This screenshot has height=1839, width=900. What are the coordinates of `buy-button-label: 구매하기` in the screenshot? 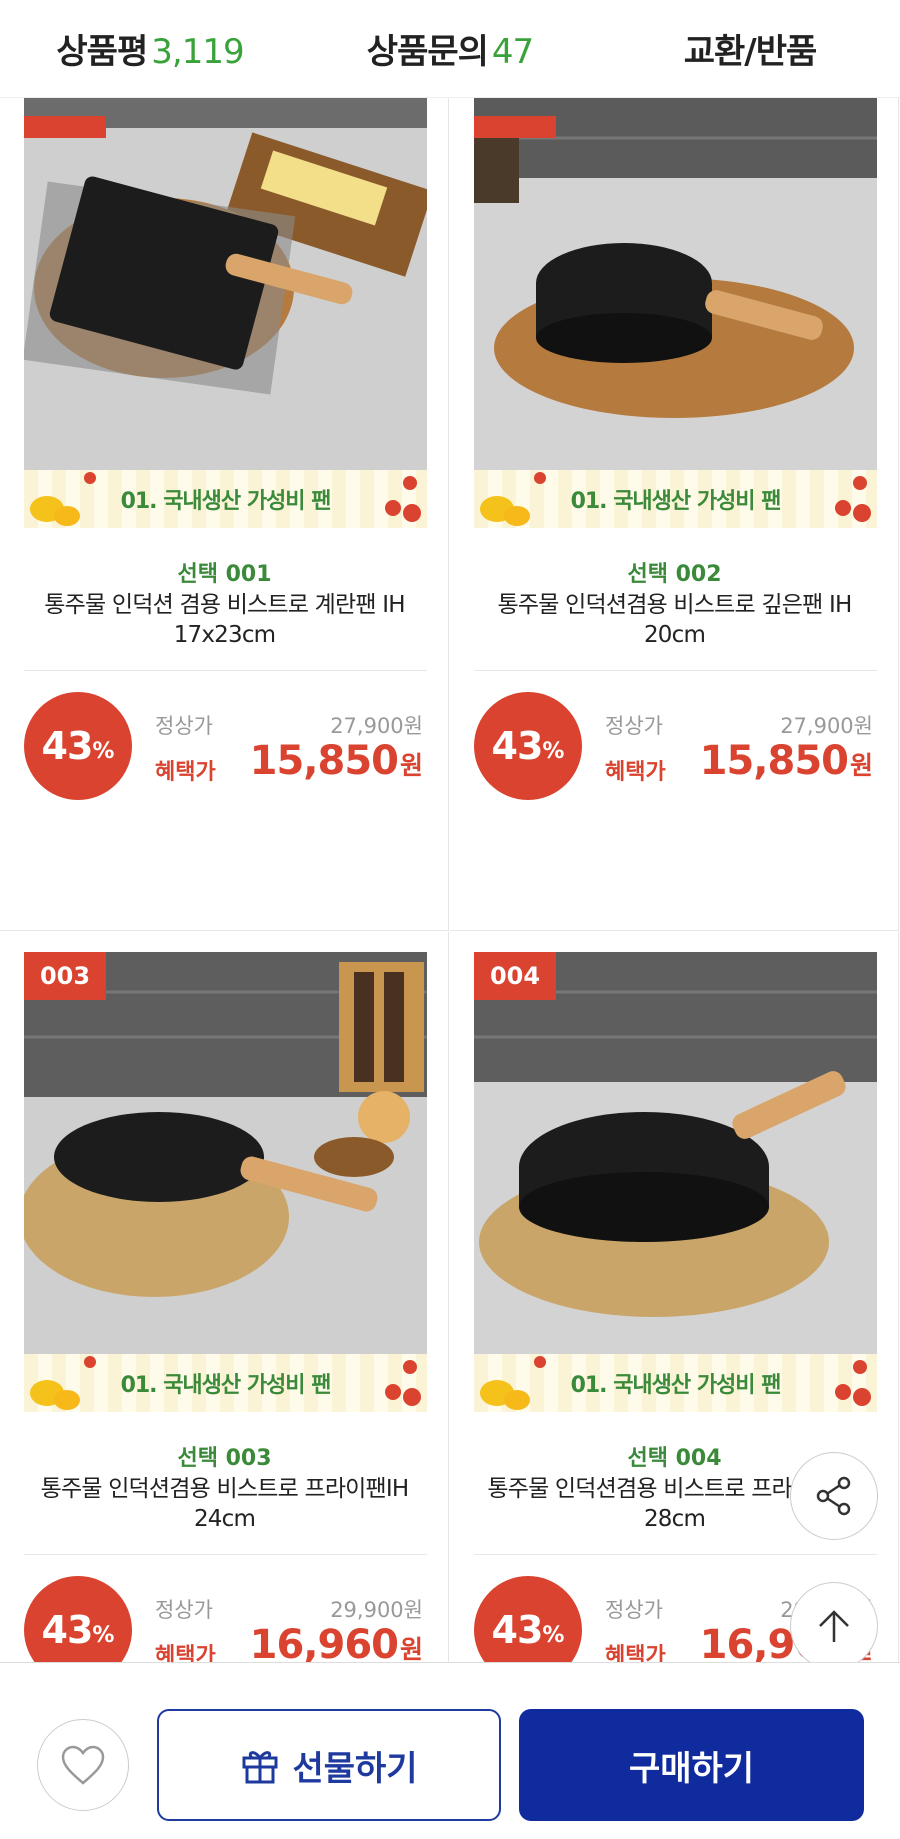 It's located at (691, 1768).